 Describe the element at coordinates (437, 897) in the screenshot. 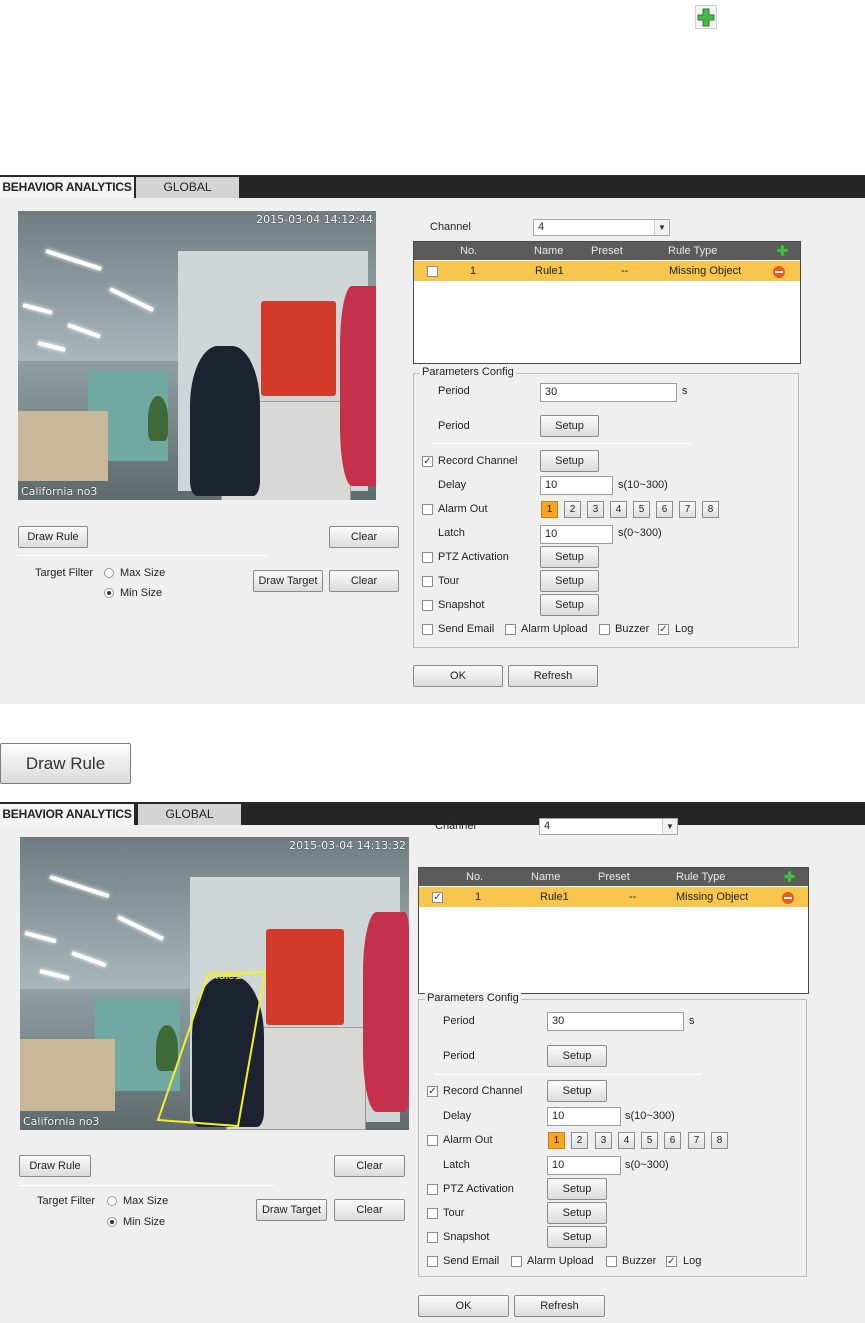

I see `row-checkbox: ✓` at that location.